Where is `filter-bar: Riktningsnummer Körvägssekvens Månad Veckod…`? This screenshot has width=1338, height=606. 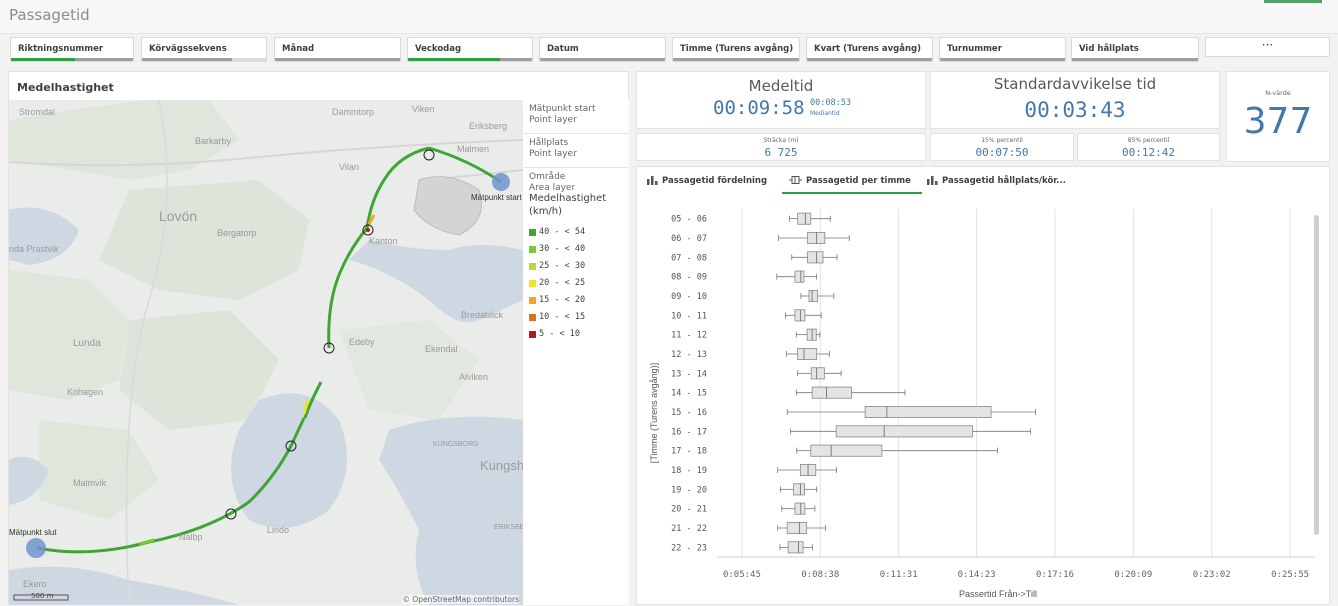 filter-bar: Riktningsnummer Körvägssekvens Månad Veckod… is located at coordinates (669, 50).